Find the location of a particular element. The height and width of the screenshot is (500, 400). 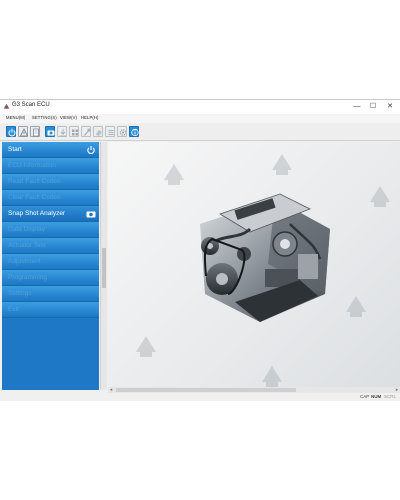

info-icon is located at coordinates (135, 132).